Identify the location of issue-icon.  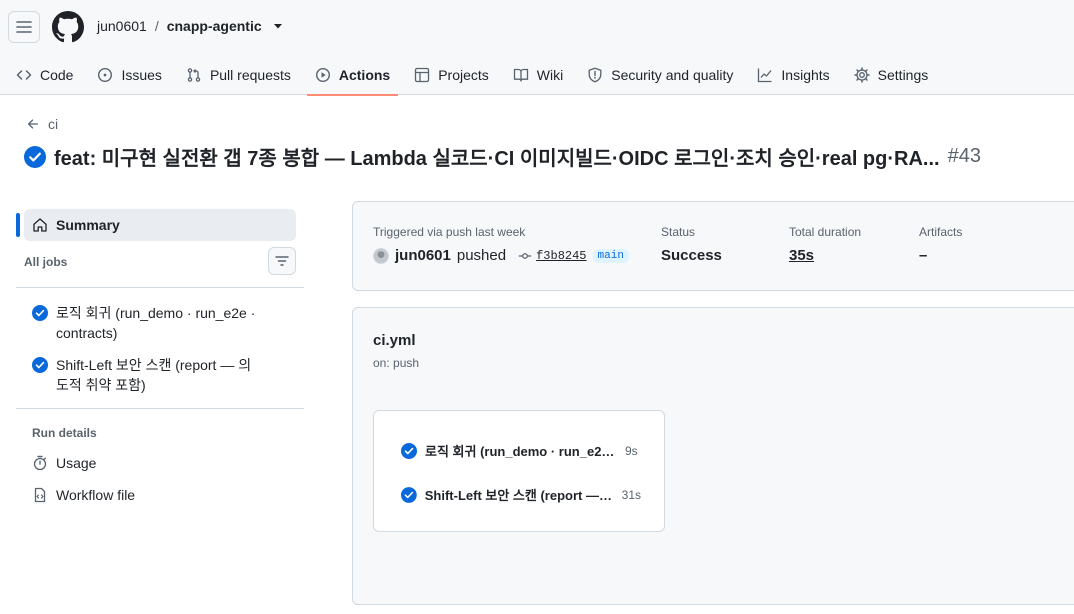
(105, 75).